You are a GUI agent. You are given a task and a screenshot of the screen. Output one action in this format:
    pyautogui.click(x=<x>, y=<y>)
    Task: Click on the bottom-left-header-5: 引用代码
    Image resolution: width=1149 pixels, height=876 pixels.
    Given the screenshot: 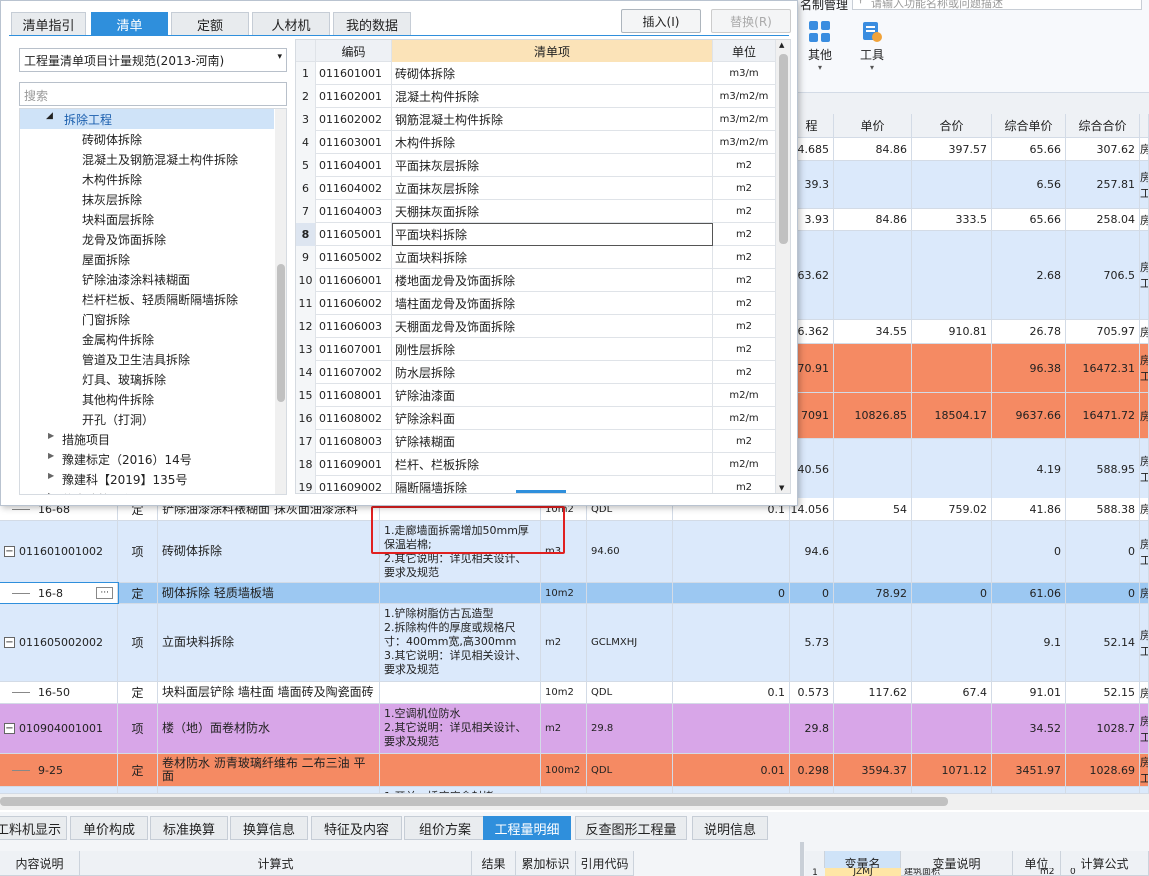 What is the action you would take?
    pyautogui.click(x=605, y=863)
    